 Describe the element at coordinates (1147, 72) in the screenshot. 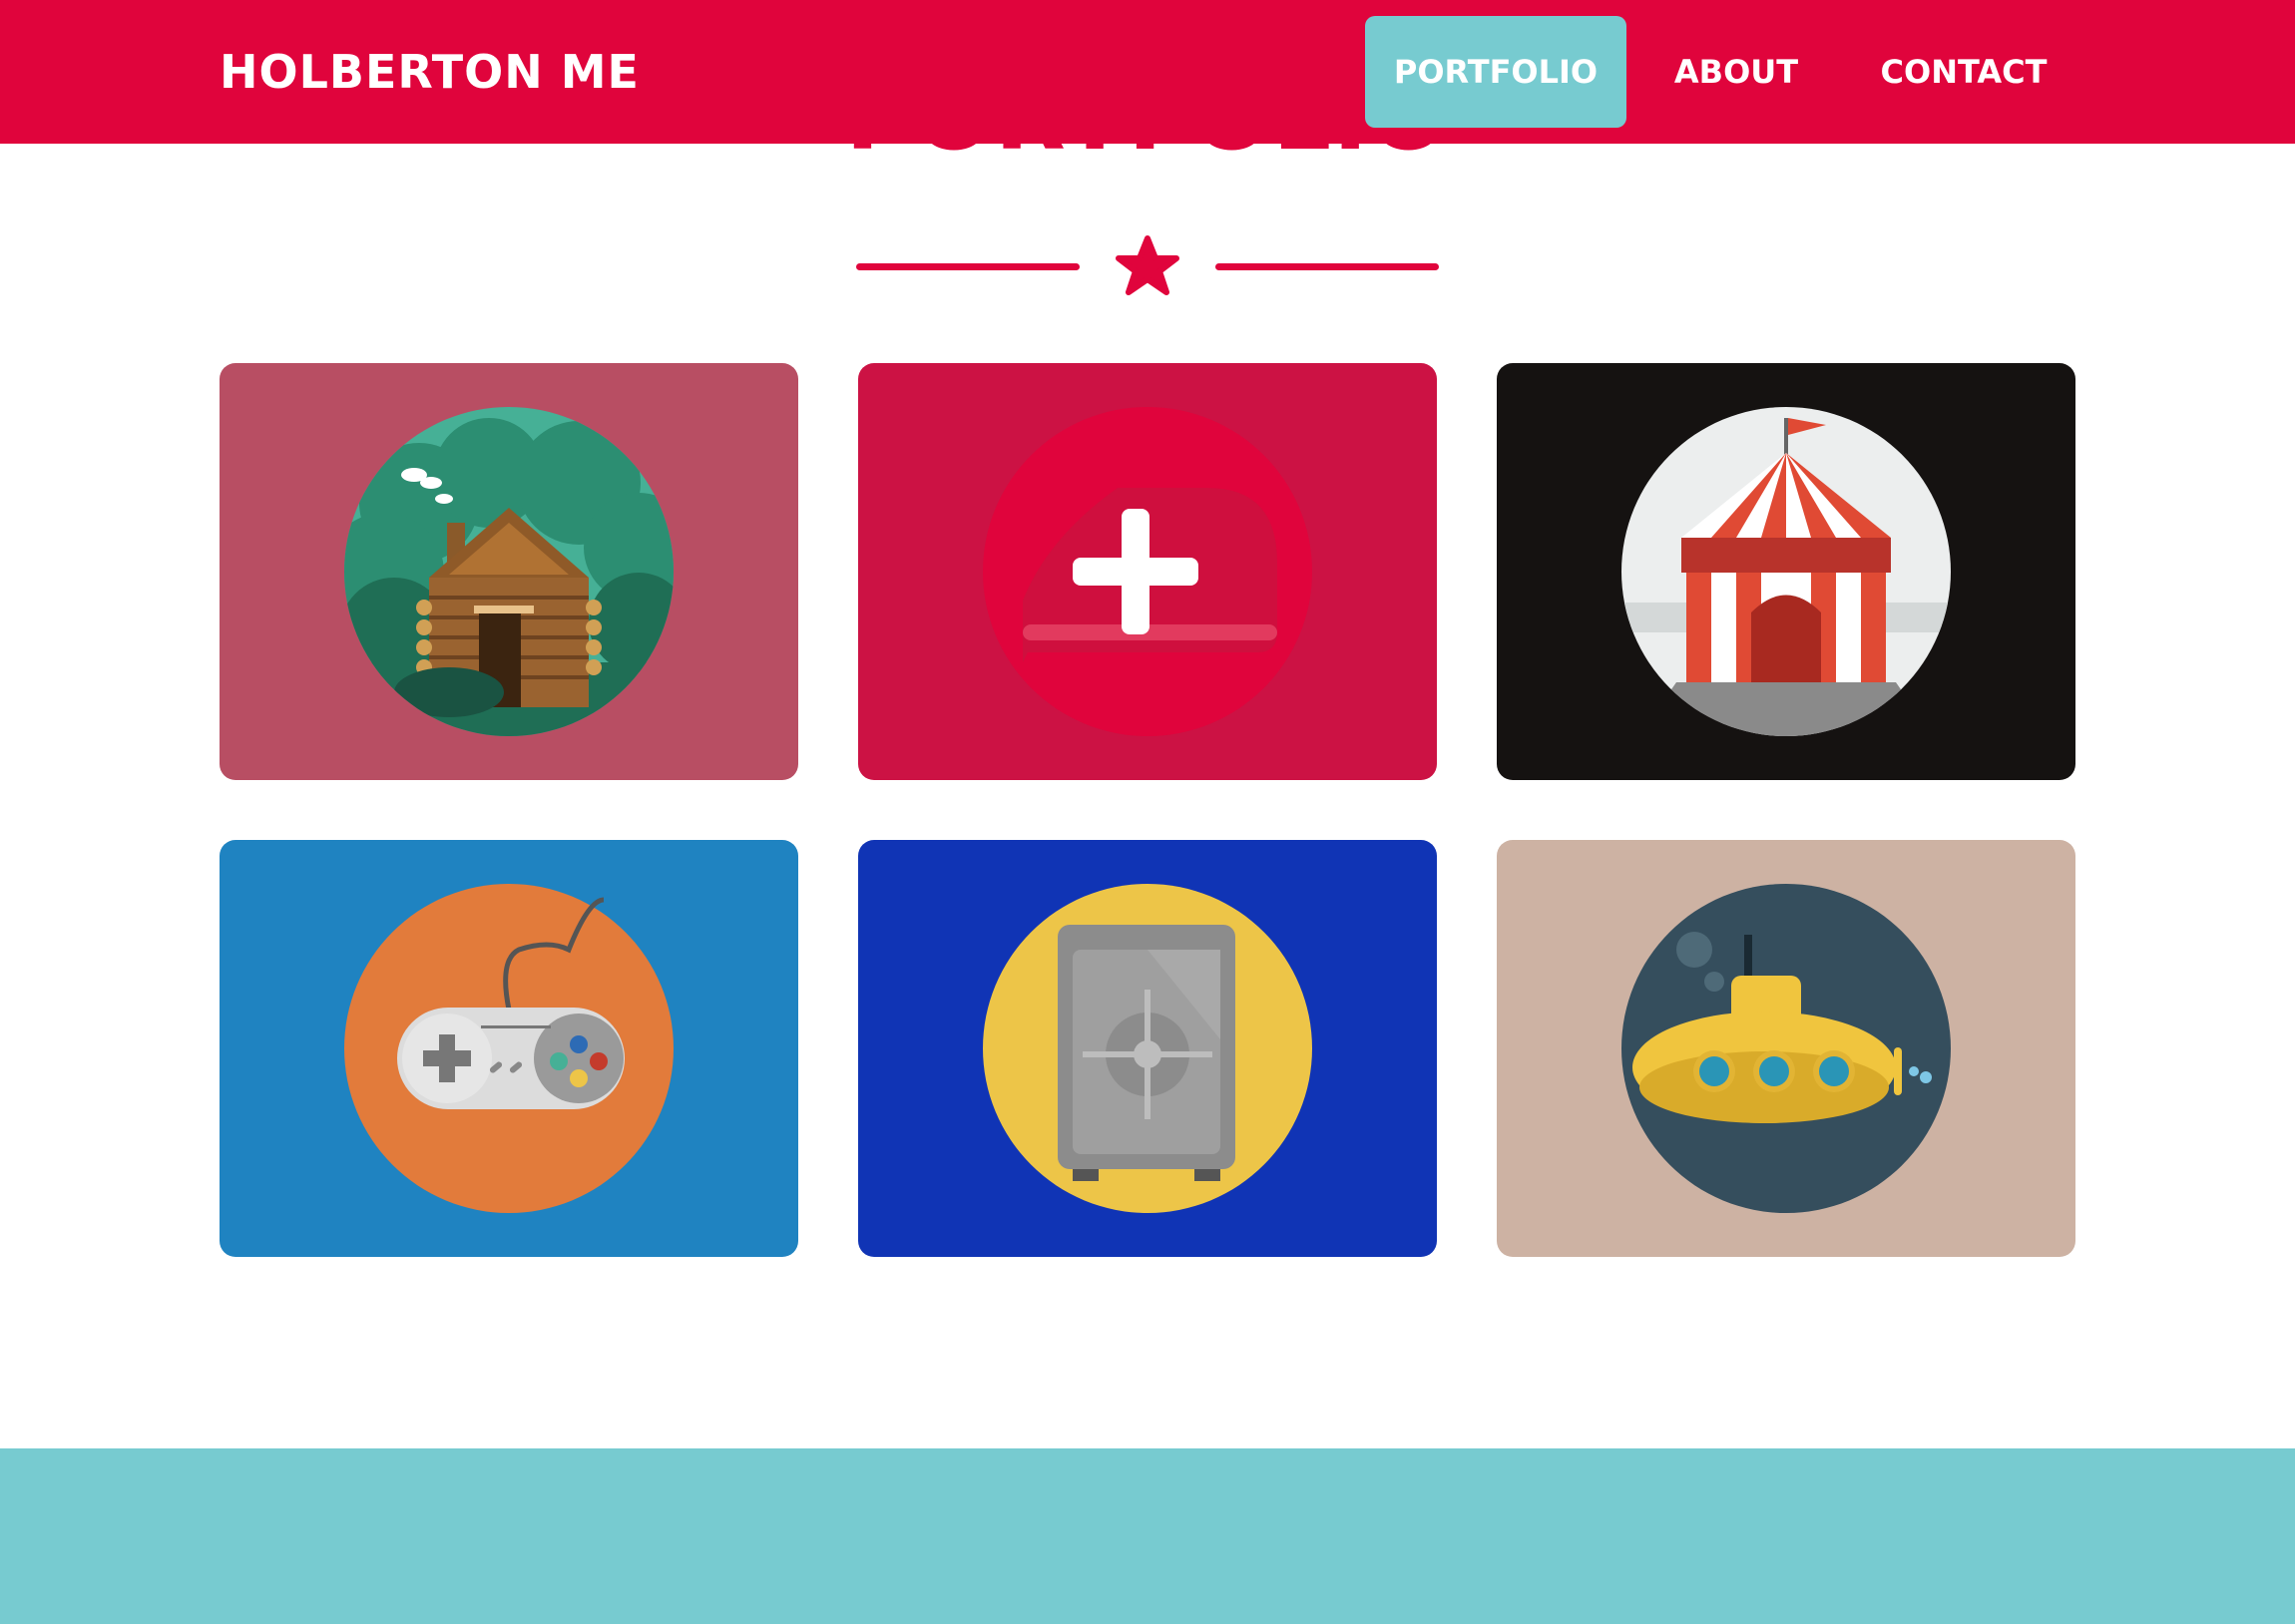

I see `navbar: HOLBERTON ME PORTFOLIO ABOUT CONTACT` at that location.